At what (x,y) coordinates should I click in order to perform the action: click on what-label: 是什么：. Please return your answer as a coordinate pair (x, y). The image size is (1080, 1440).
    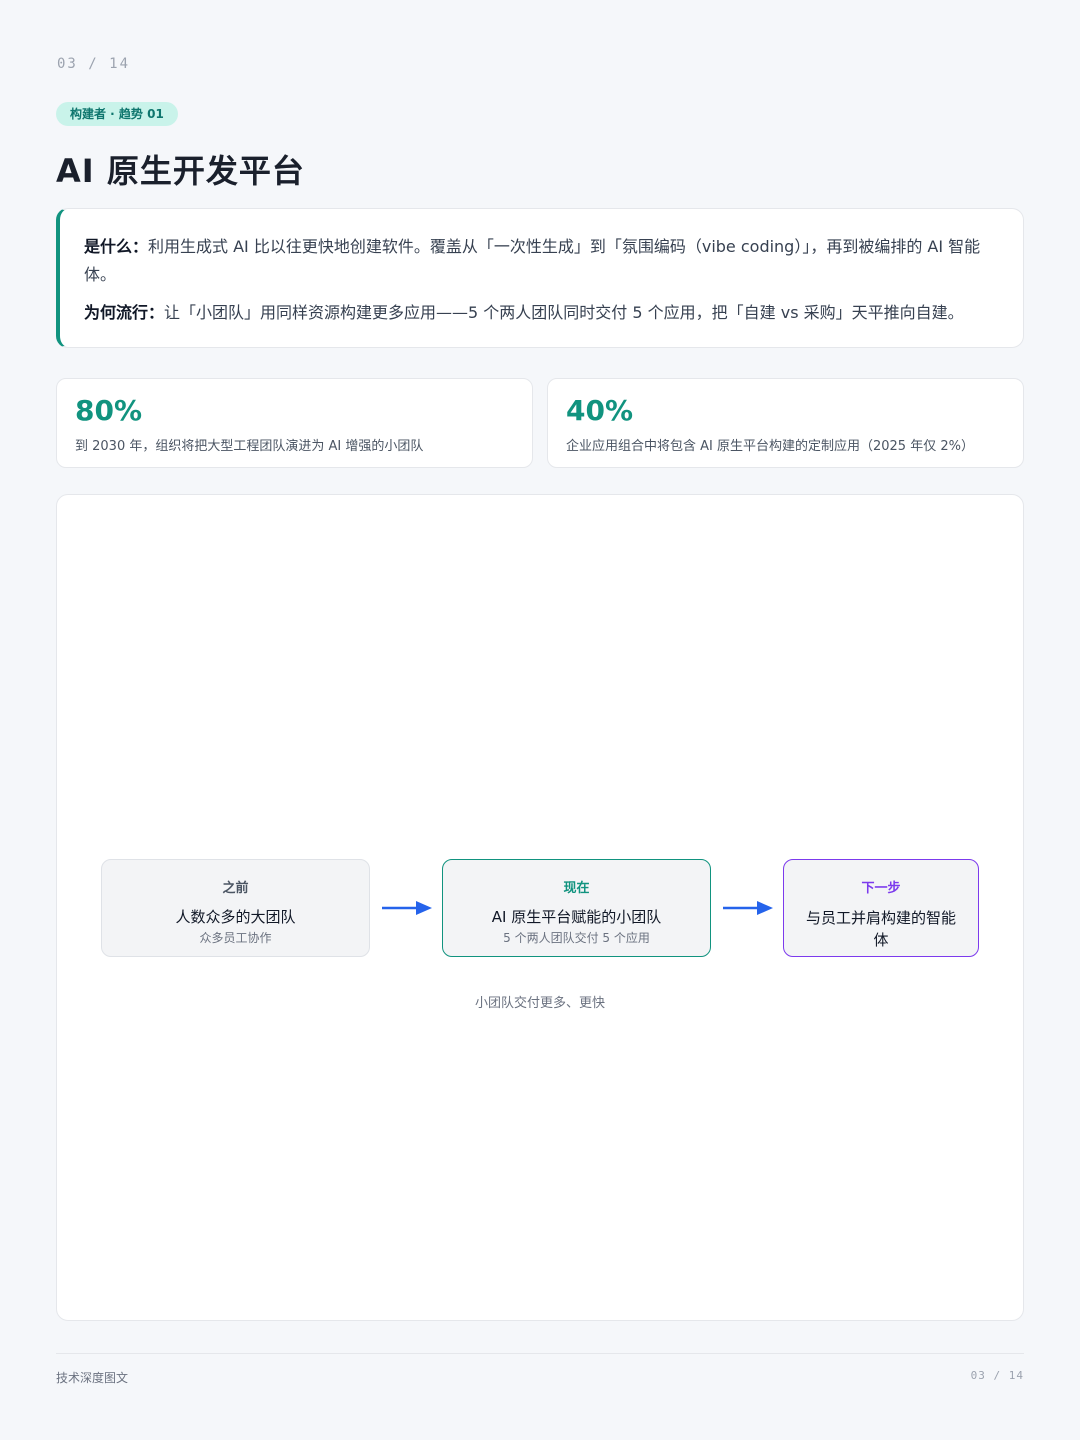
    Looking at the image, I should click on (116, 246).